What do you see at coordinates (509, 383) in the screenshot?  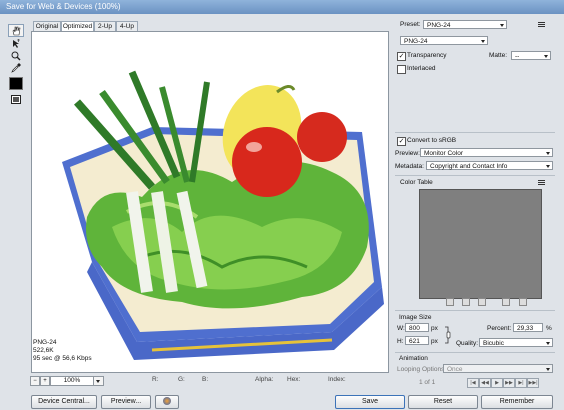 I see `next-frame-button: ▶▶` at bounding box center [509, 383].